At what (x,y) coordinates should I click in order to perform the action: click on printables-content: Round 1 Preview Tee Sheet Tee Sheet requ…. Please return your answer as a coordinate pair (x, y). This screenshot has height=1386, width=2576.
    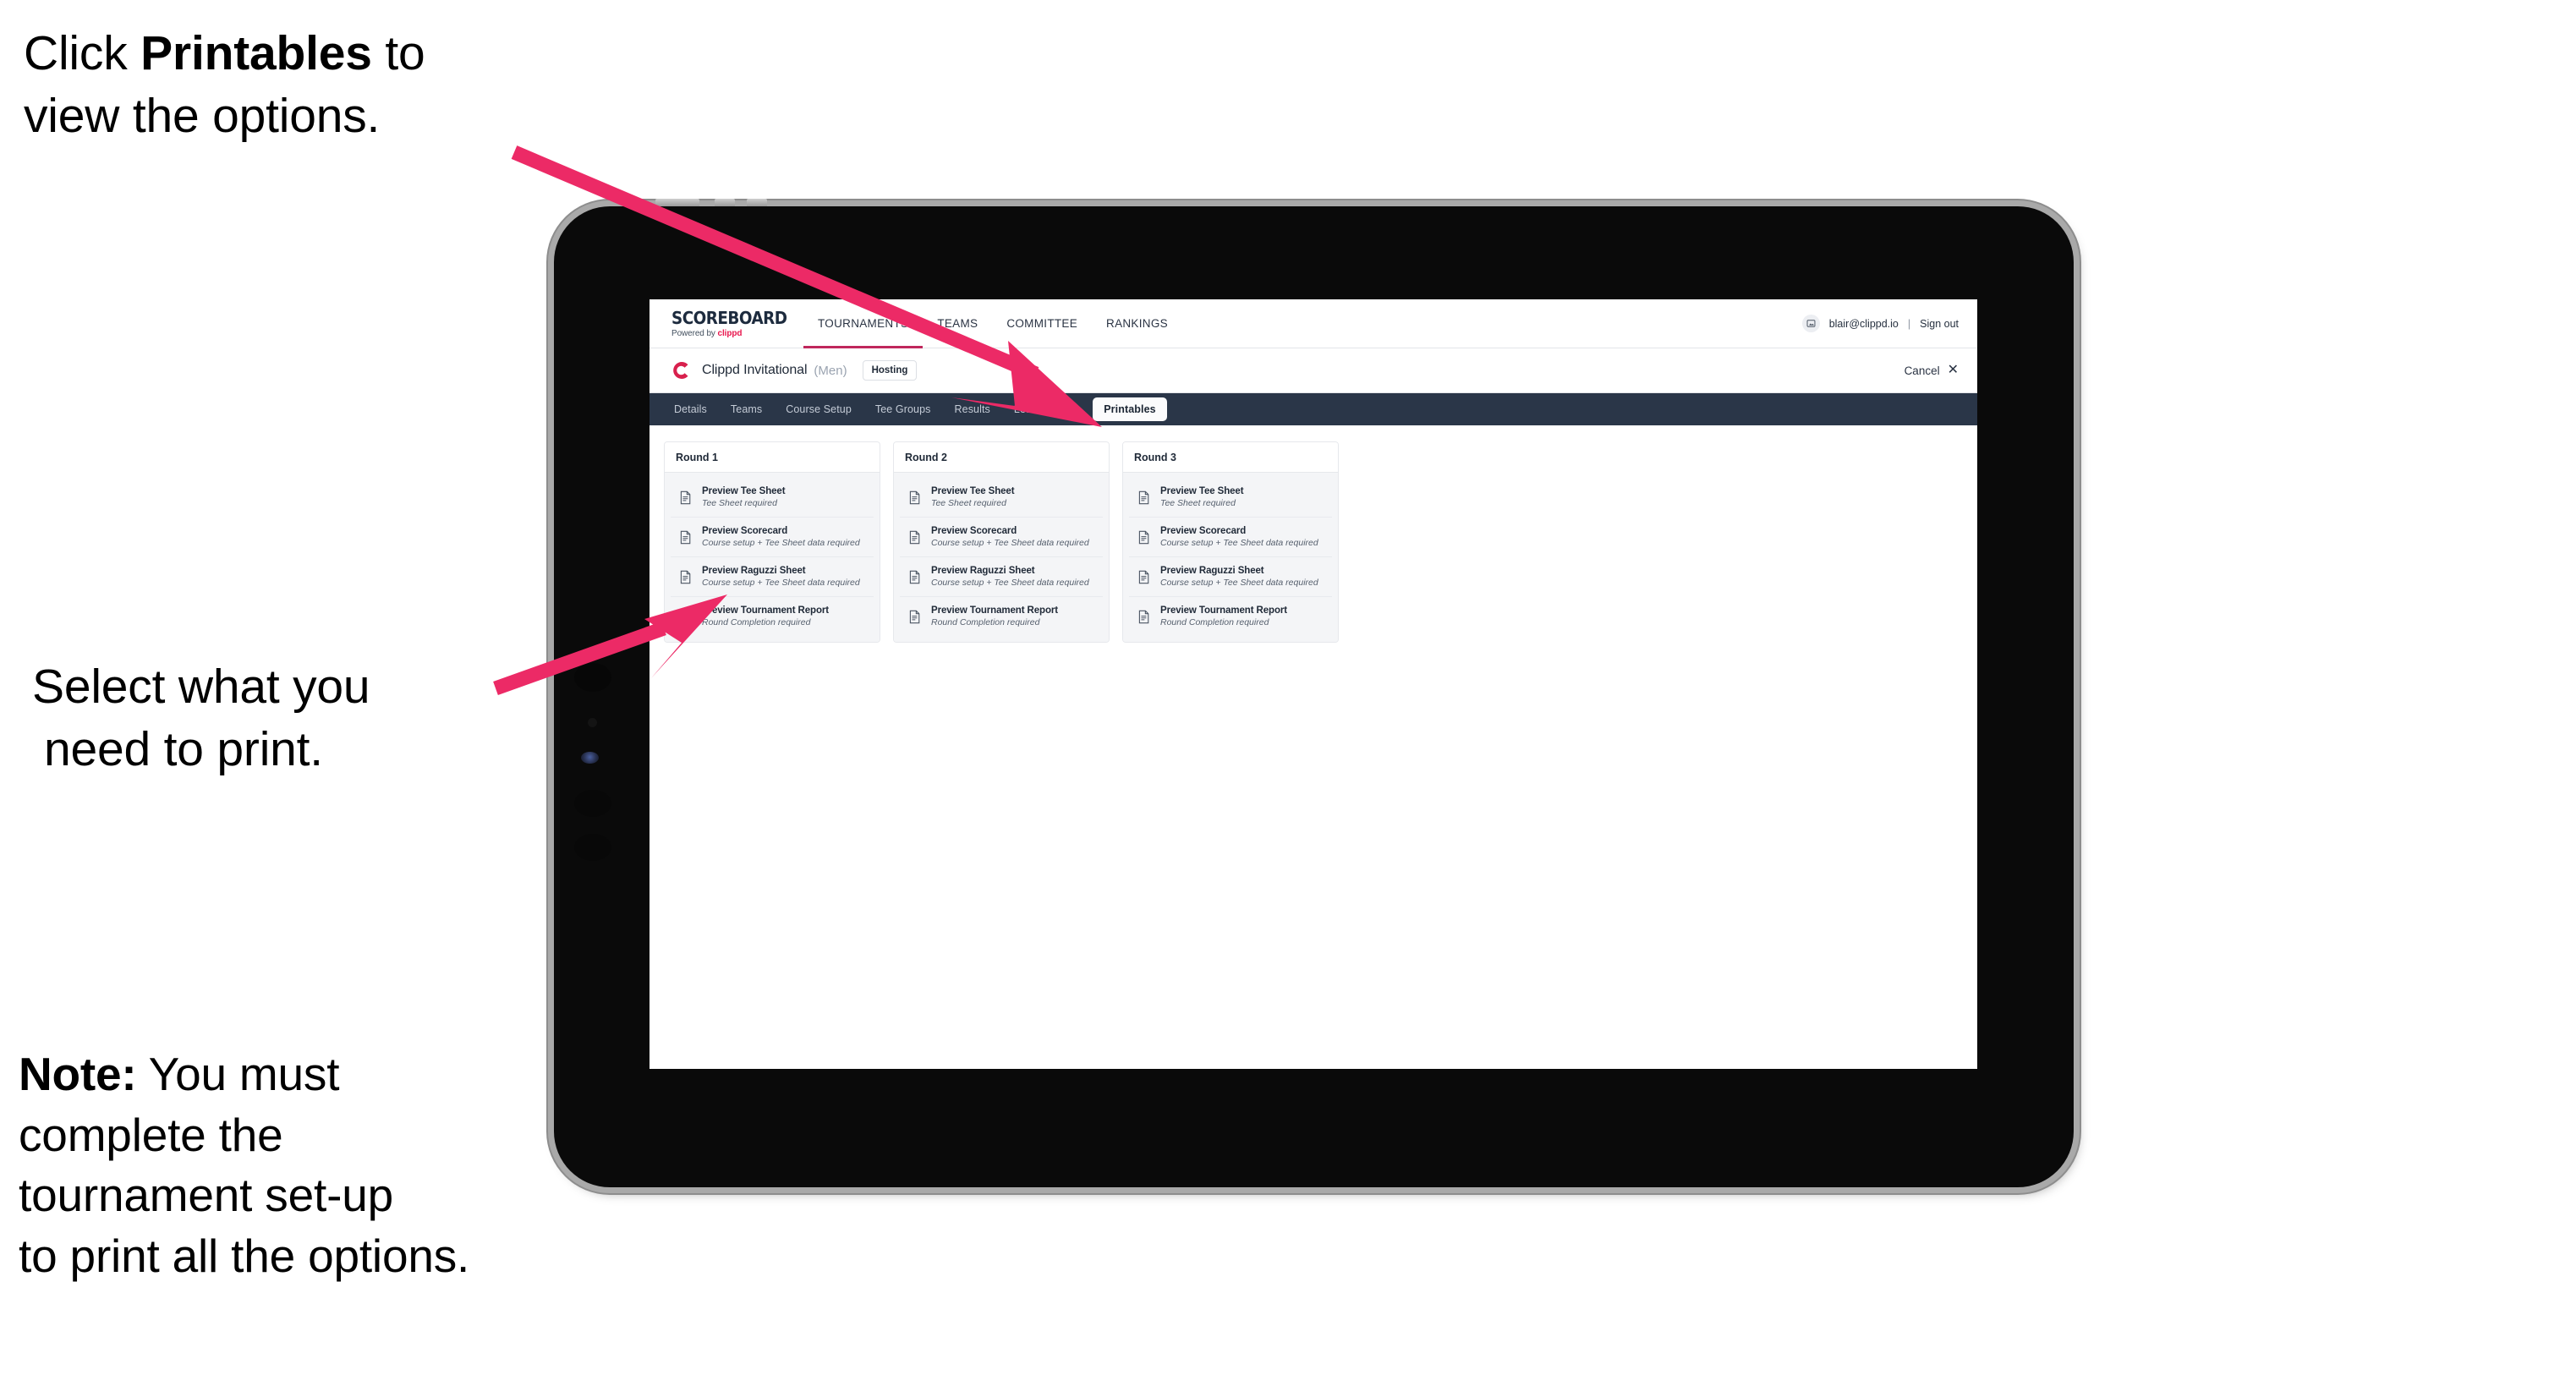
    Looking at the image, I should click on (1313, 542).